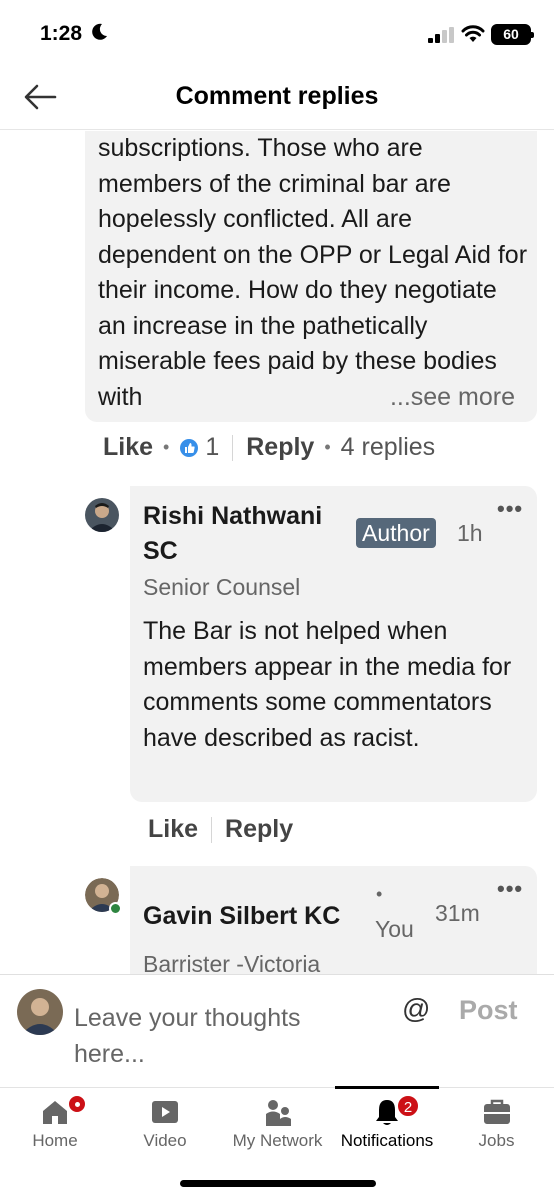 This screenshot has height=1200, width=554. I want to click on reply-actions-rishi: Like Reply, so click(220, 829).